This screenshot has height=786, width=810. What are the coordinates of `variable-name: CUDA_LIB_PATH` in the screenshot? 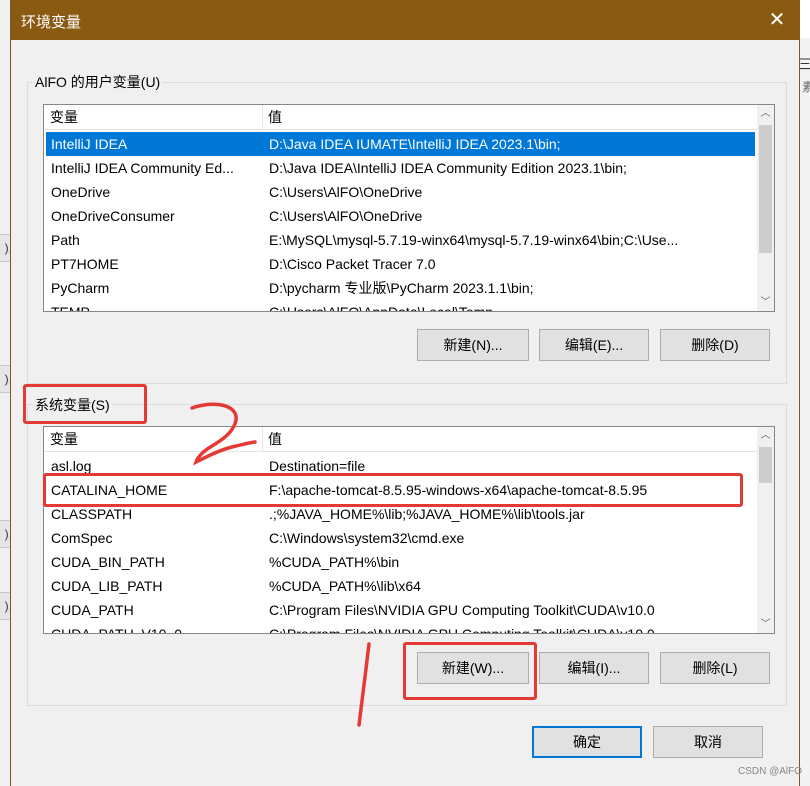 It's located at (107, 586).